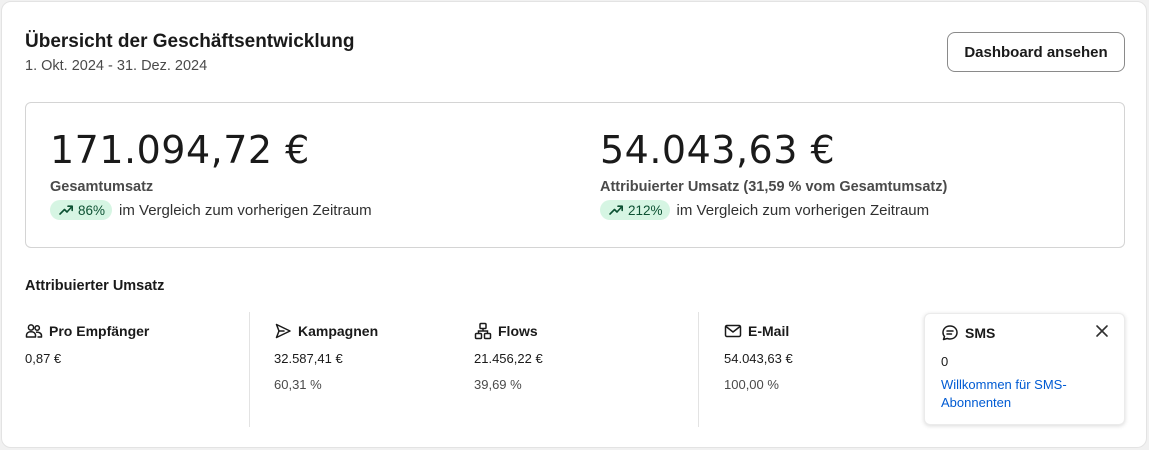  Describe the element at coordinates (518, 331) in the screenshot. I see `flows-label: Flows` at that location.